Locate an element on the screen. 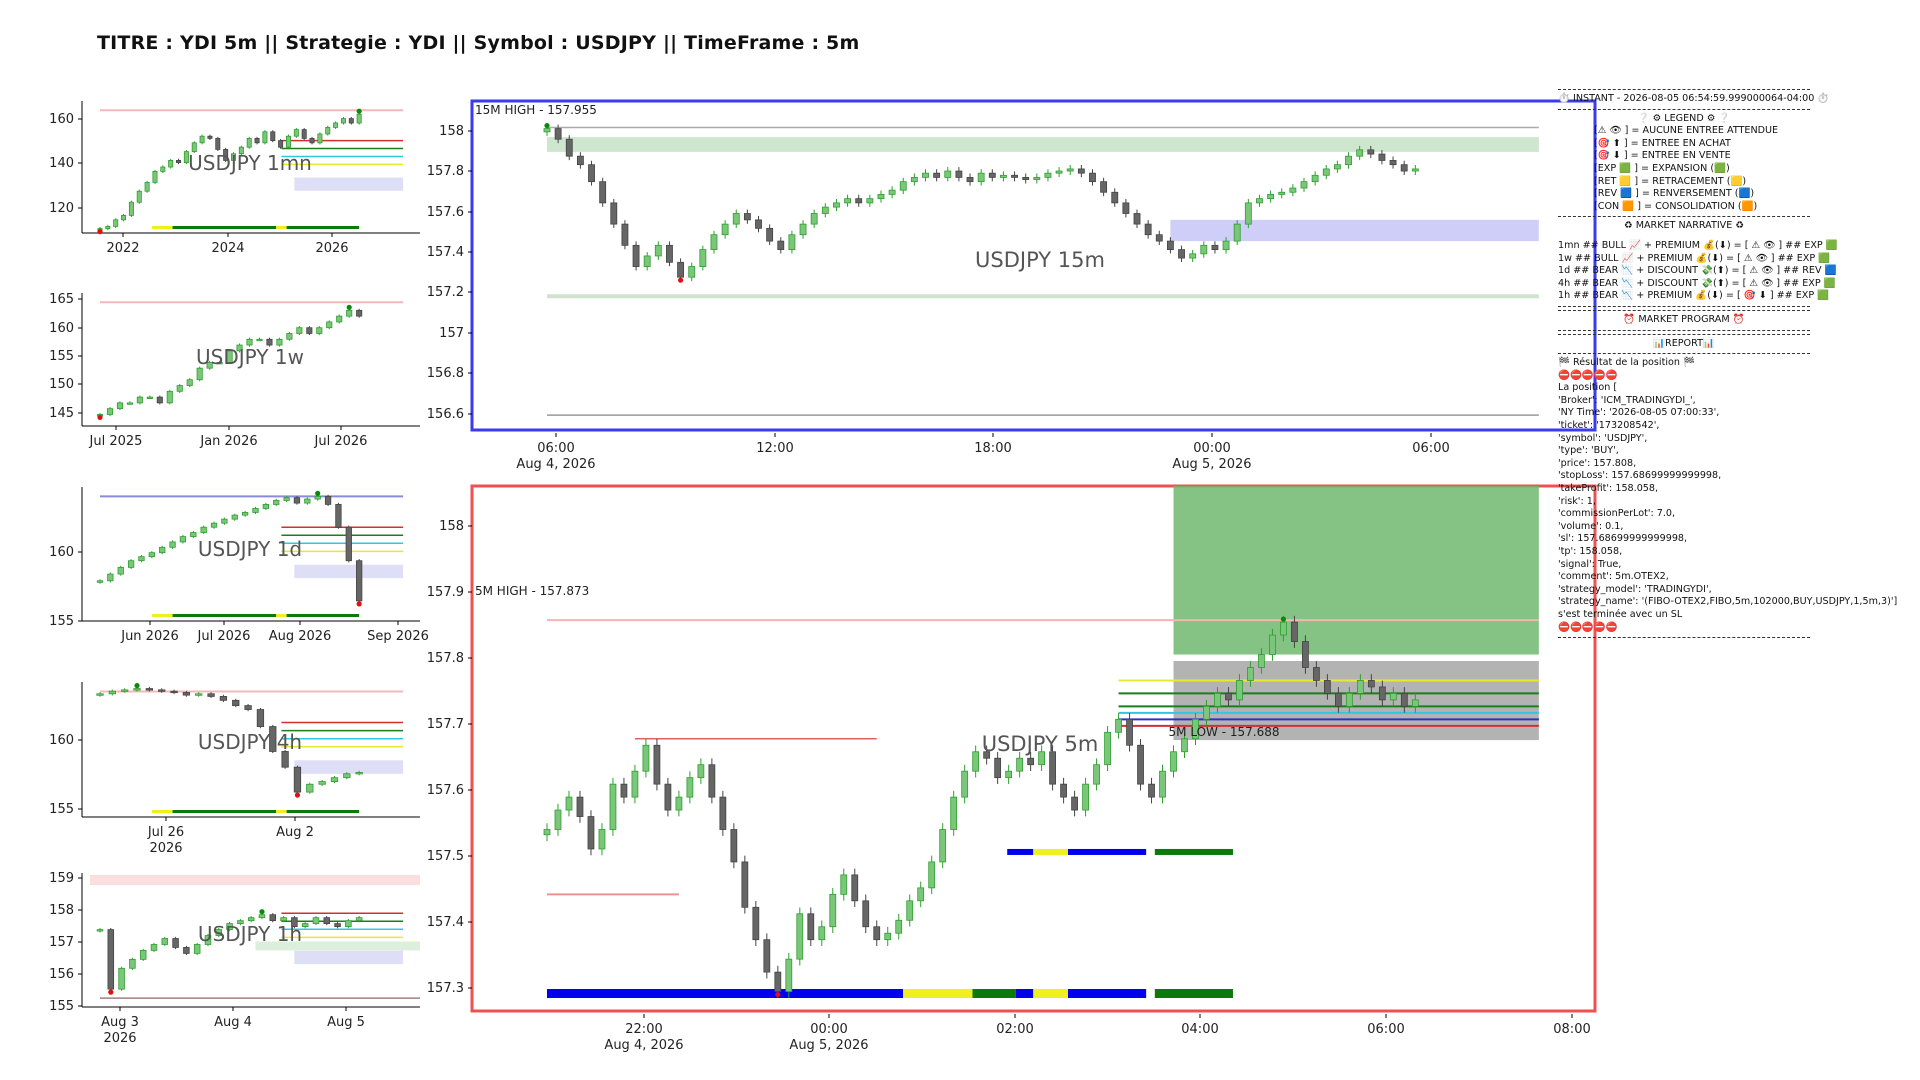 The height and width of the screenshot is (1080, 1920). y-tick-label: 155 is located at coordinates (61, 809).